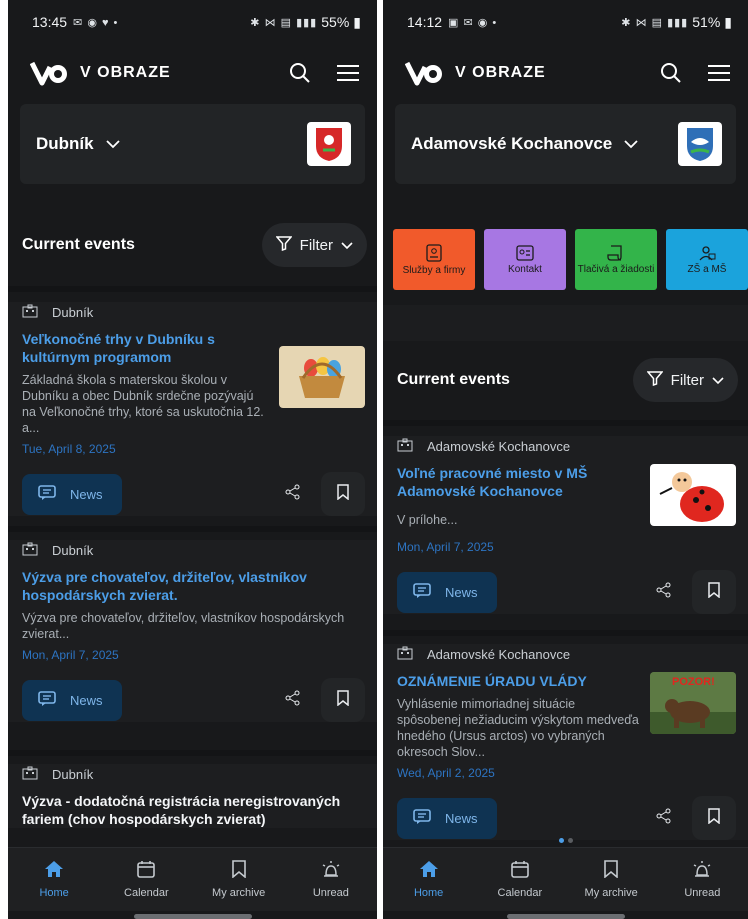  What do you see at coordinates (570, 840) in the screenshot?
I see `page-dot` at bounding box center [570, 840].